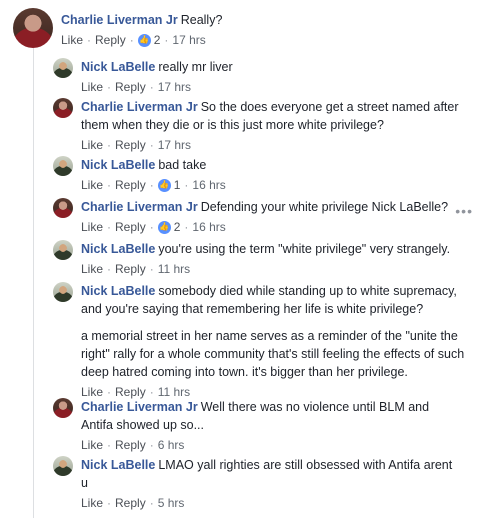 The width and height of the screenshot is (503, 518). What do you see at coordinates (133, 40) in the screenshot?
I see `comment-actions: Like · Reply · 👍 2 · 17 hrs` at bounding box center [133, 40].